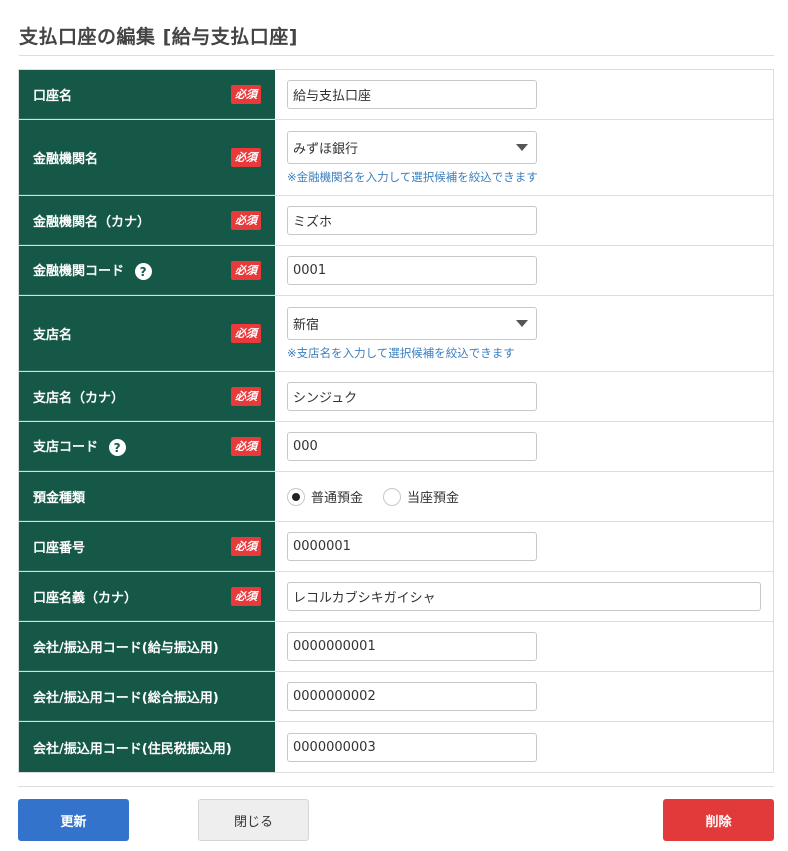 The image size is (788, 851). I want to click on value-cell: ミズホ, so click(524, 220).